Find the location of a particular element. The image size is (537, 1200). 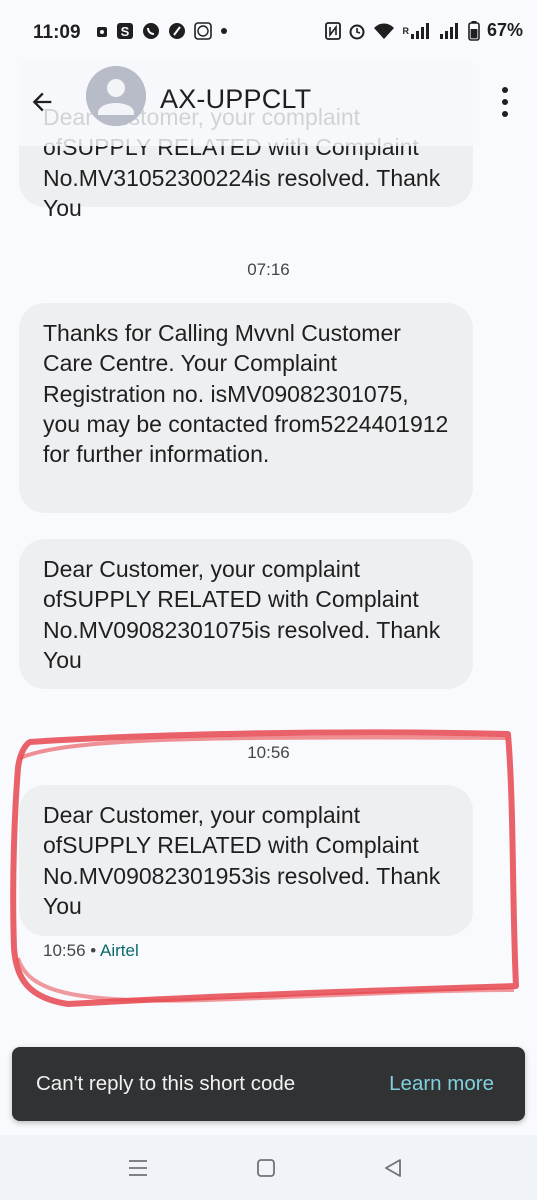

timestamp: 07:16 is located at coordinates (268, 269).